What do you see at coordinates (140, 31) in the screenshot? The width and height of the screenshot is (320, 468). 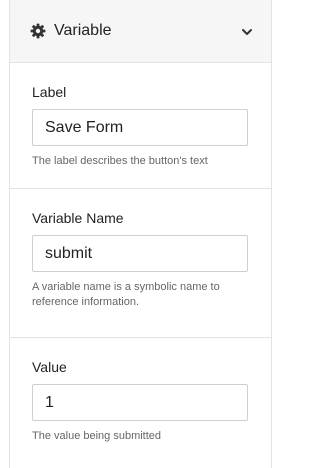 I see `variable-section-header: Variable` at bounding box center [140, 31].